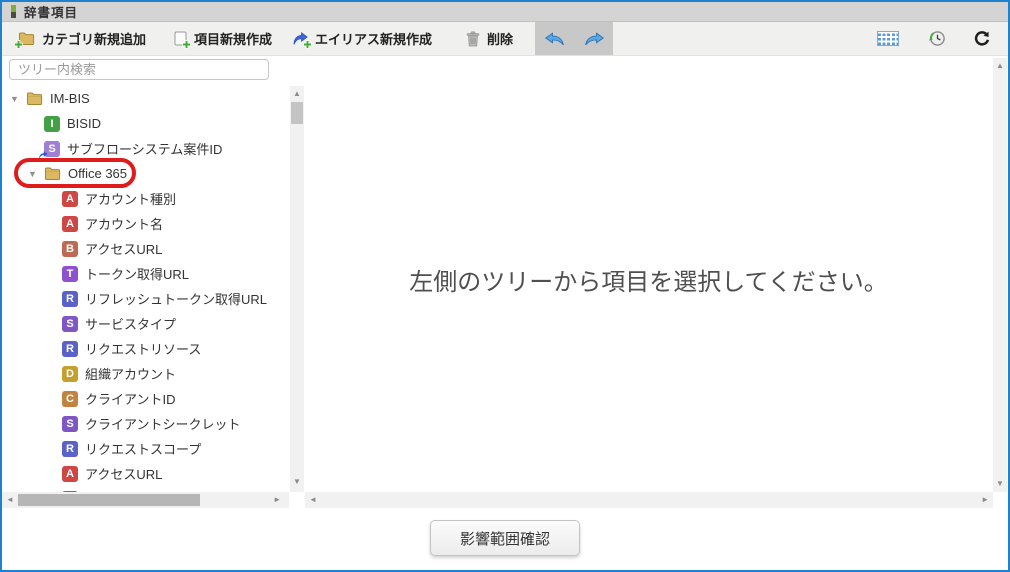  Describe the element at coordinates (648, 282) in the screenshot. I see `empty-state-message: 左側のツリーから項目を選択してください。` at that location.